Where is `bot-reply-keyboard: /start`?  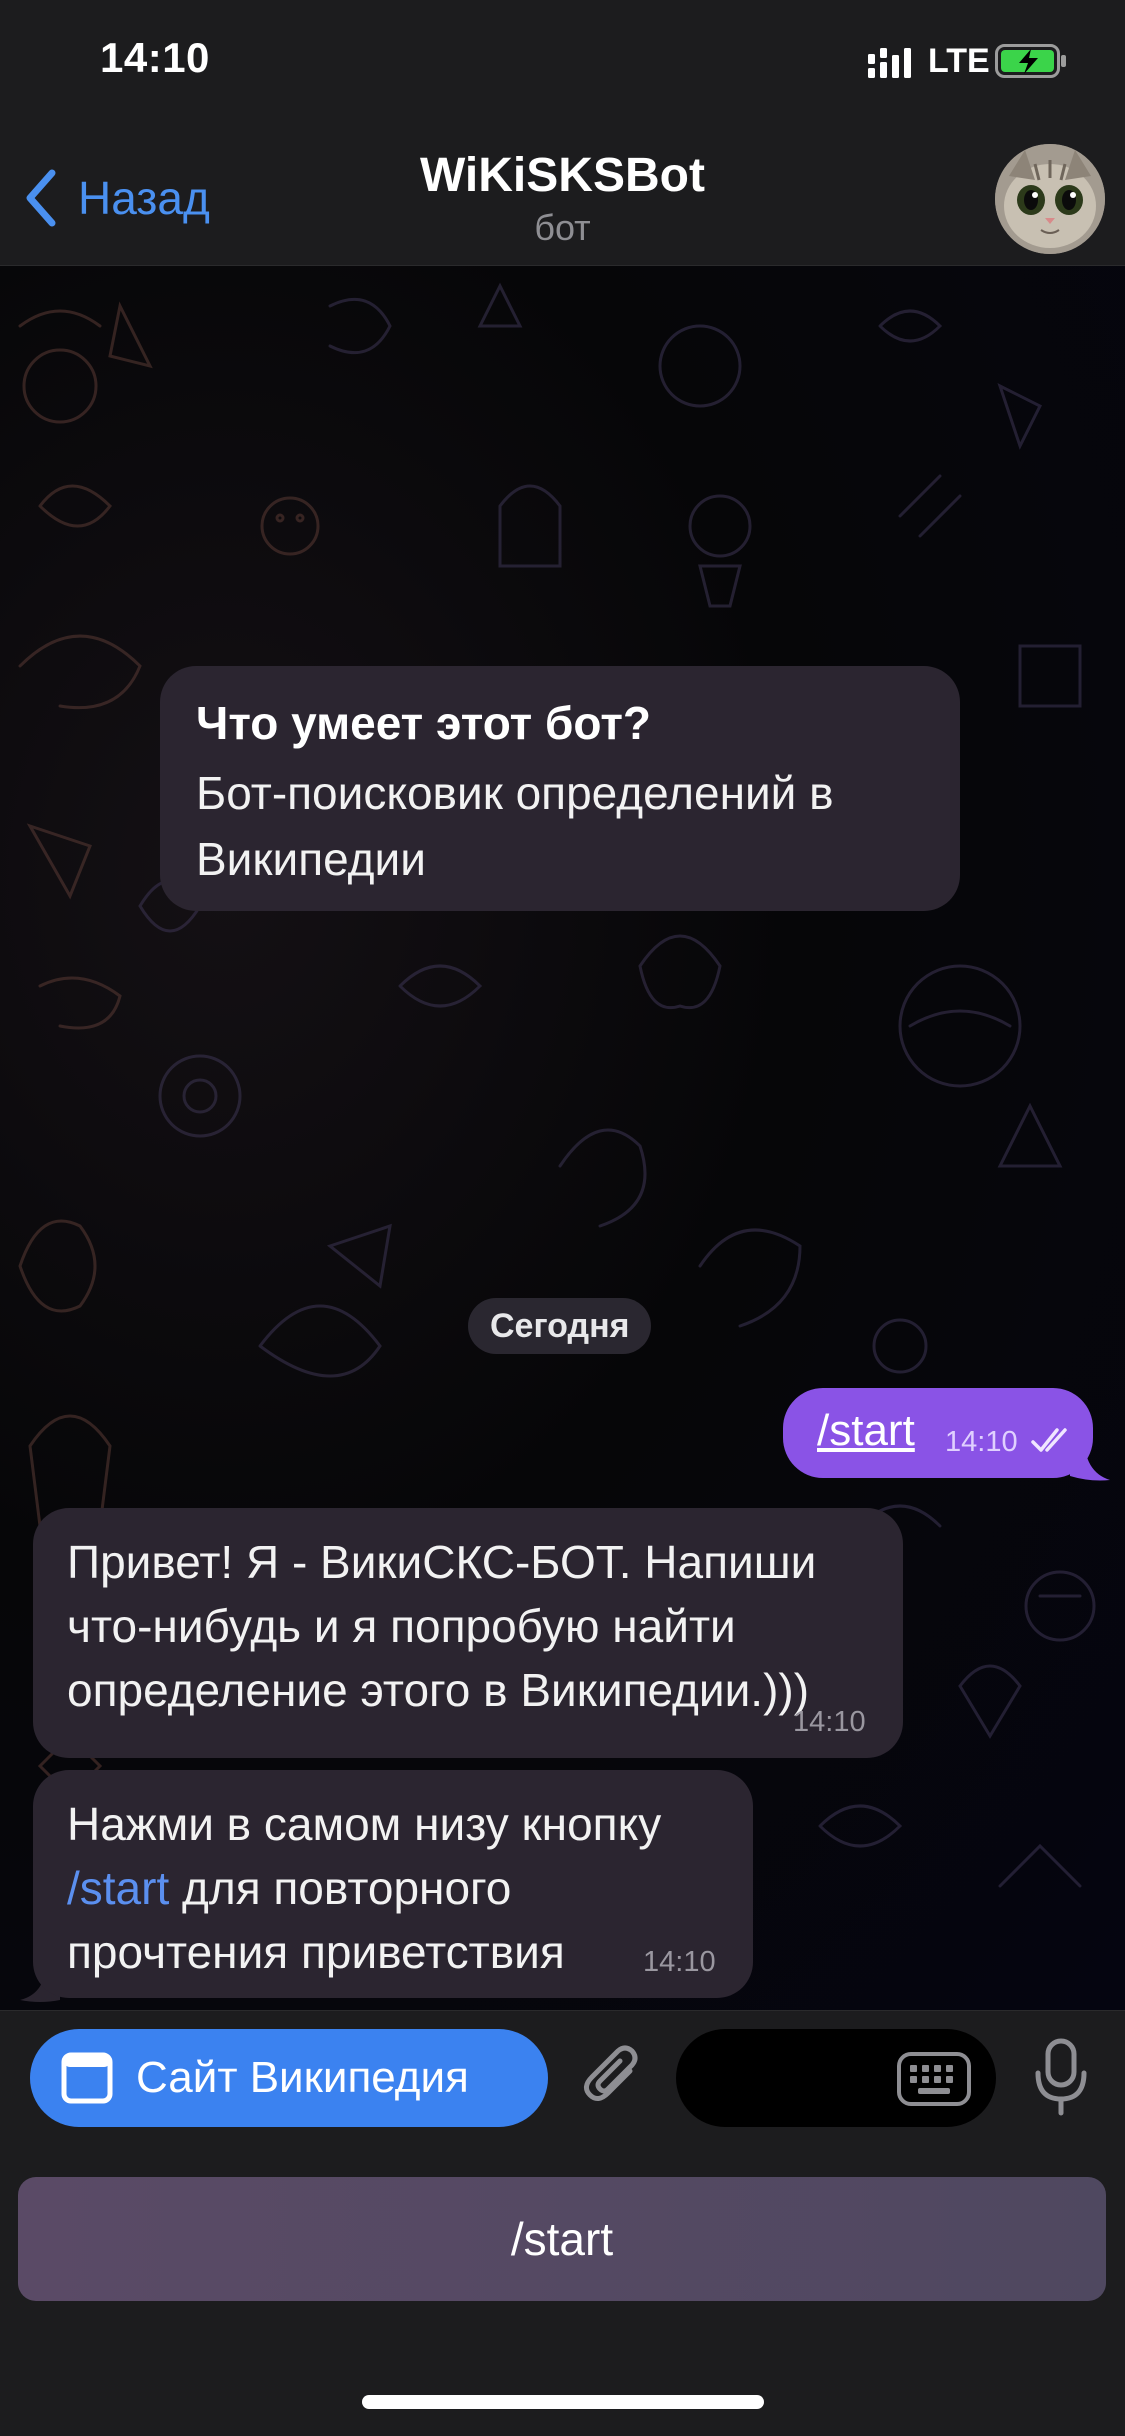 bot-reply-keyboard: /start is located at coordinates (562, 2290).